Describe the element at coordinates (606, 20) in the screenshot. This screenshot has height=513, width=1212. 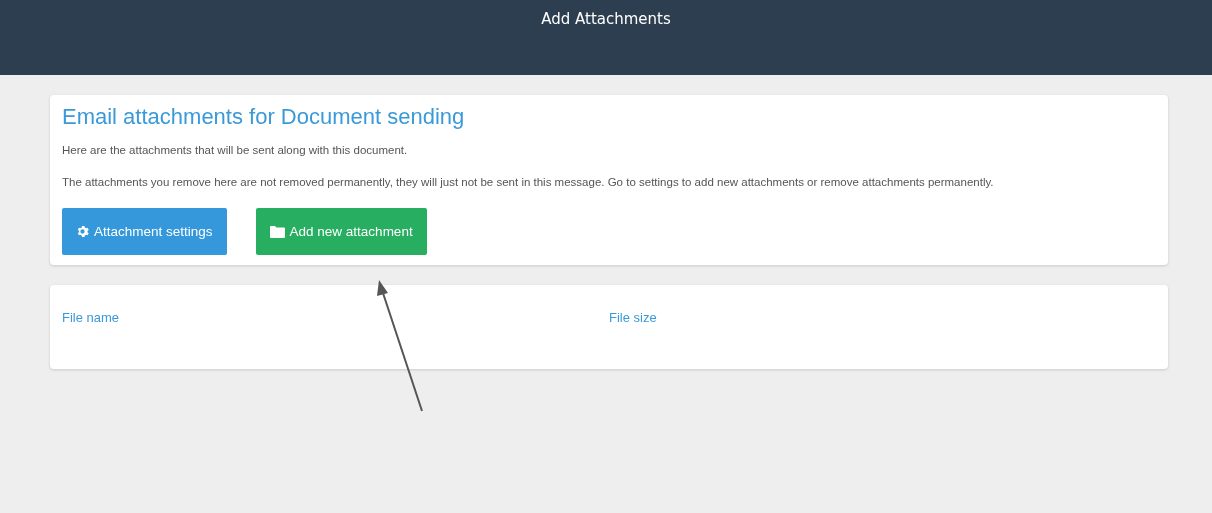
I see `page-title: Add Attachments` at that location.